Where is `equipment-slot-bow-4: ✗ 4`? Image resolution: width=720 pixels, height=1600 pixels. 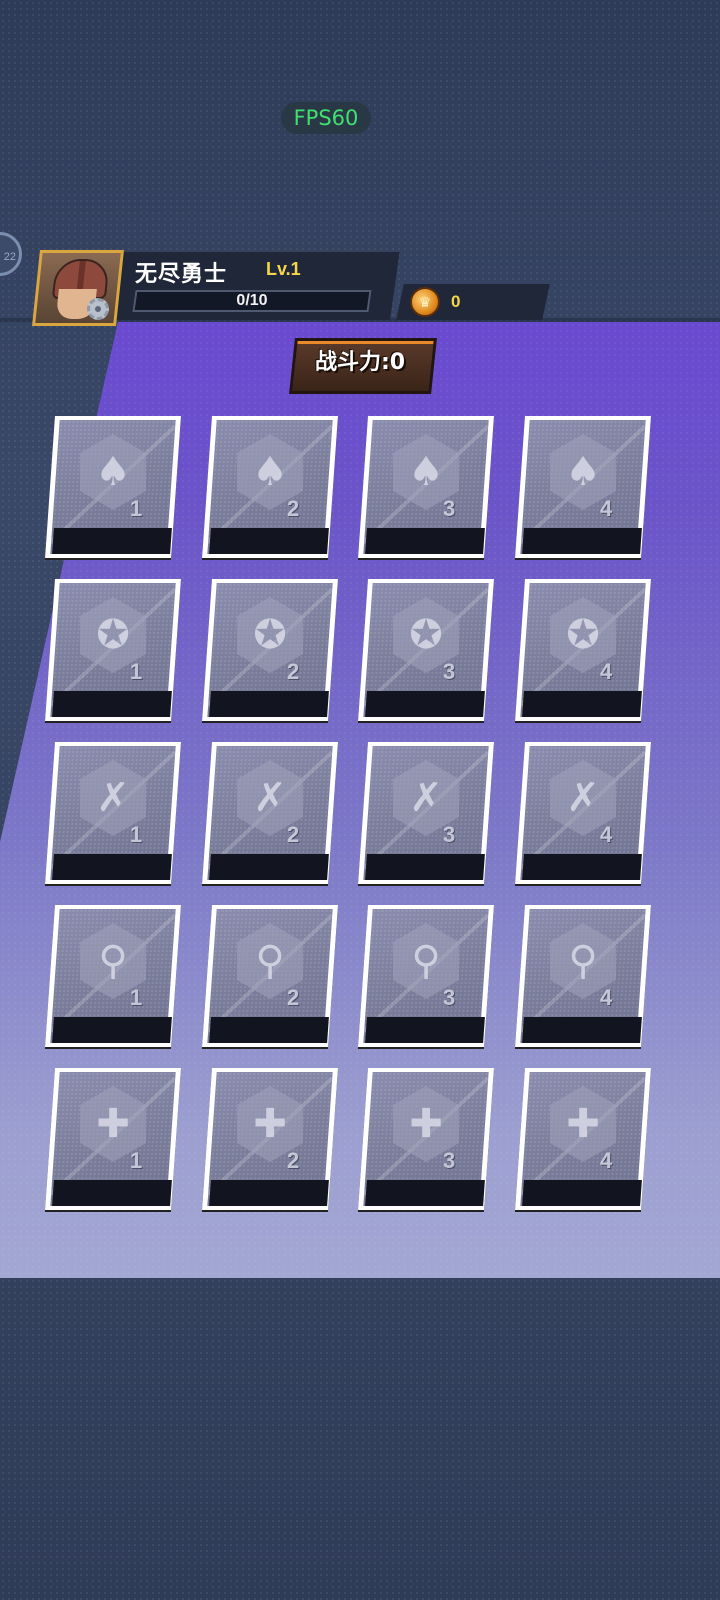 equipment-slot-bow-4: ✗ 4 is located at coordinates (583, 813).